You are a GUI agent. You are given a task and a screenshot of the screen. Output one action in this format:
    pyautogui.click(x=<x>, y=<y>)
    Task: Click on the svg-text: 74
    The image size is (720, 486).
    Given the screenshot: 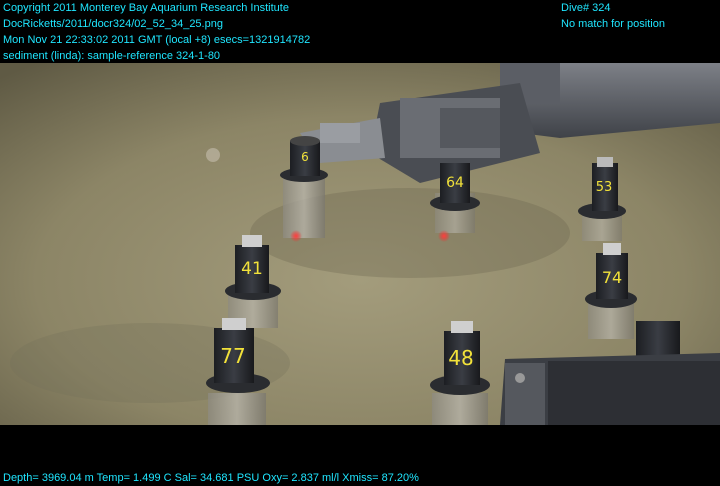 What is the action you would take?
    pyautogui.click(x=612, y=277)
    